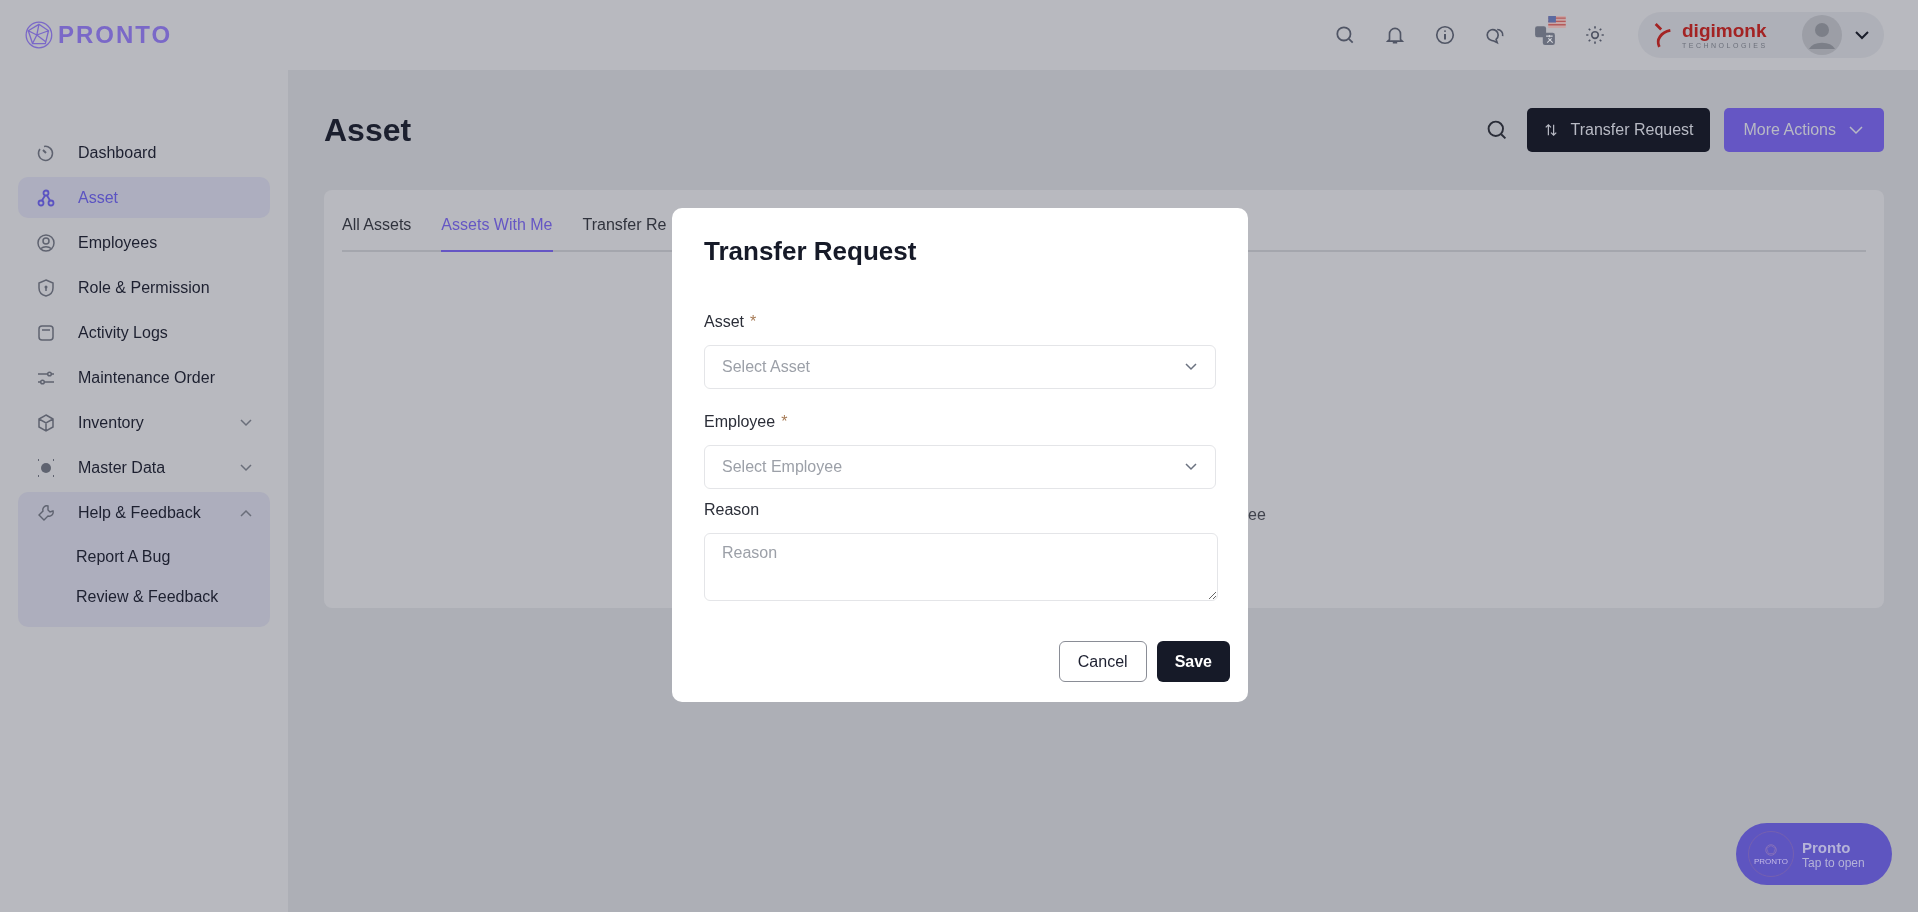 Image resolution: width=1918 pixels, height=912 pixels. I want to click on sidebar-item: Dashboard, so click(144, 152).